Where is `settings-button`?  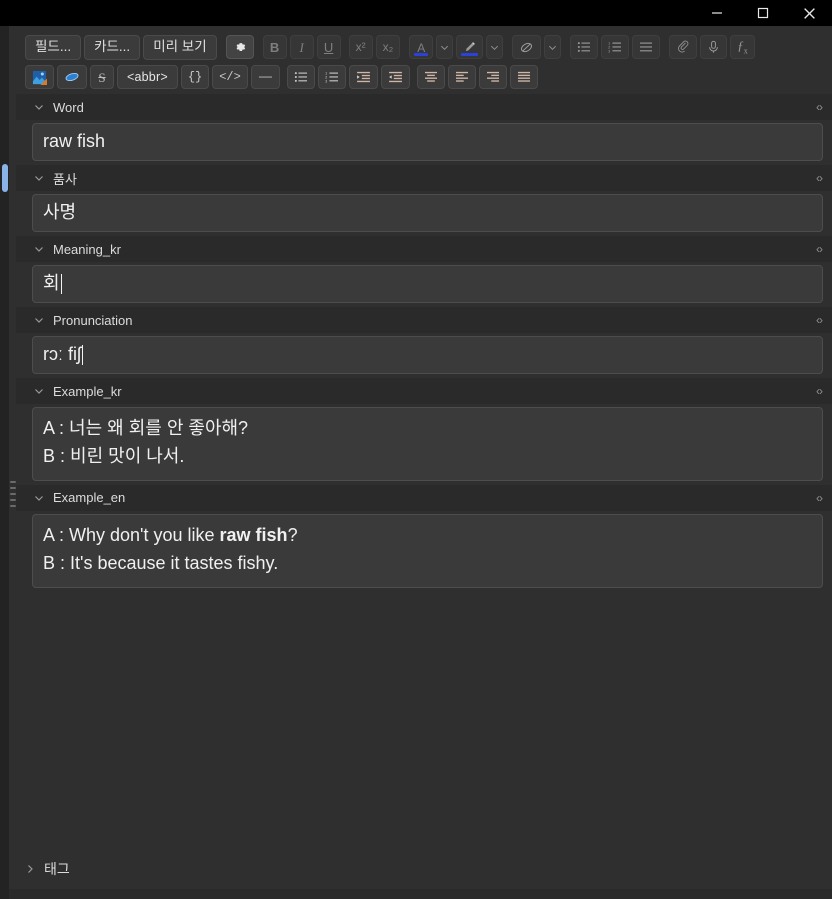
settings-button is located at coordinates (239, 47).